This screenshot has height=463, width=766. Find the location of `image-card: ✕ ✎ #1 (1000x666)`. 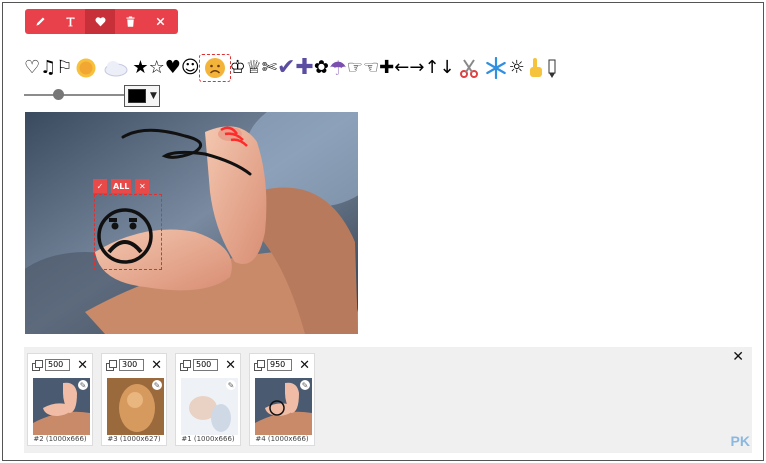

image-card: ✕ ✎ #1 (1000x666) is located at coordinates (208, 399).